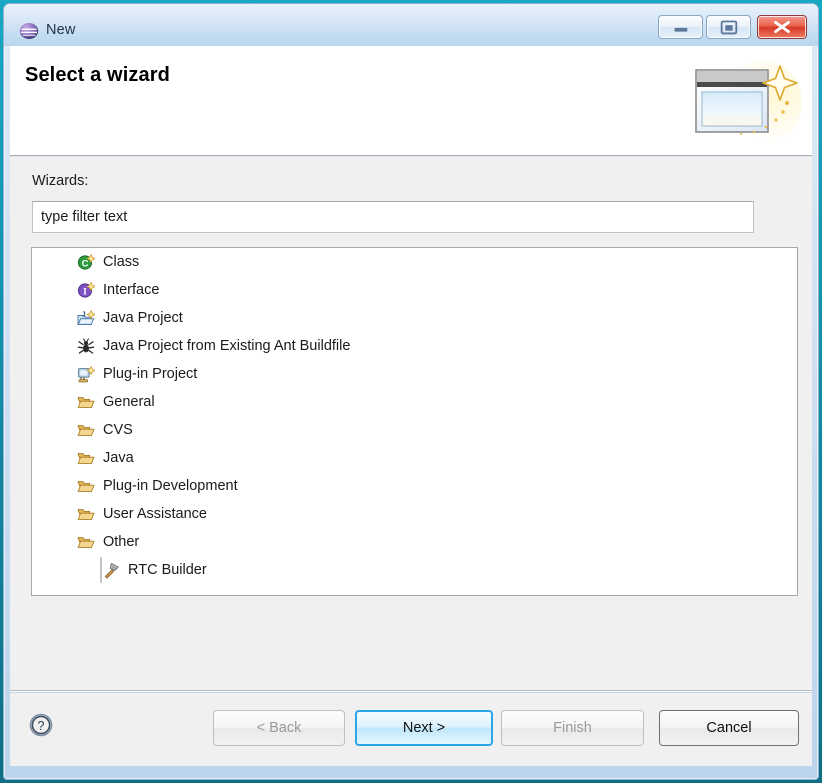  What do you see at coordinates (143, 318) in the screenshot?
I see `list-item-label: Java Project` at bounding box center [143, 318].